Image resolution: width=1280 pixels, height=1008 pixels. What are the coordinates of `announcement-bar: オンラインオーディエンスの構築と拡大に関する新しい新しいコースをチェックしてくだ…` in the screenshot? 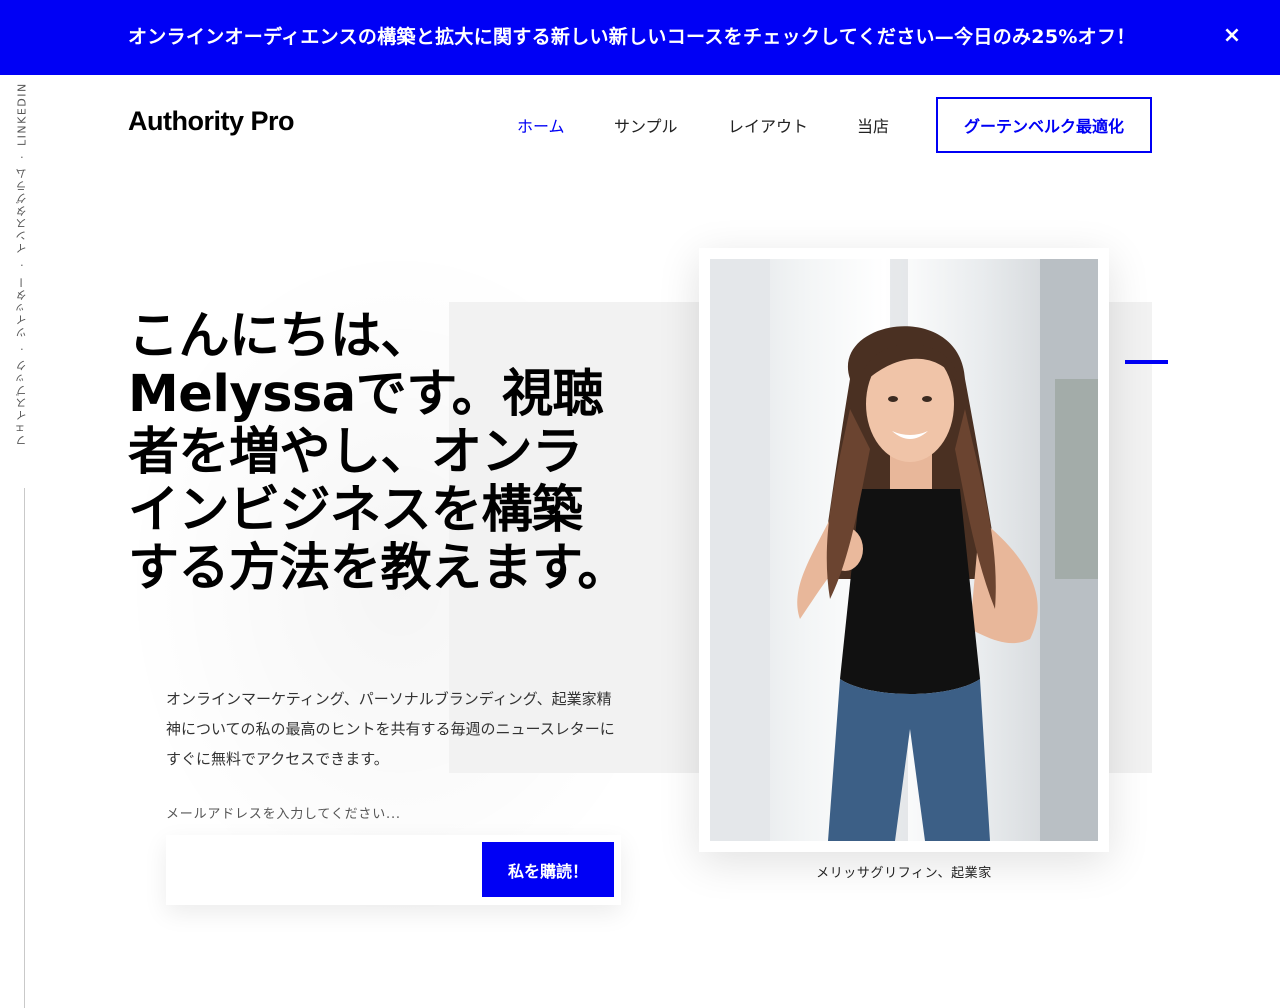 It's located at (640, 37).